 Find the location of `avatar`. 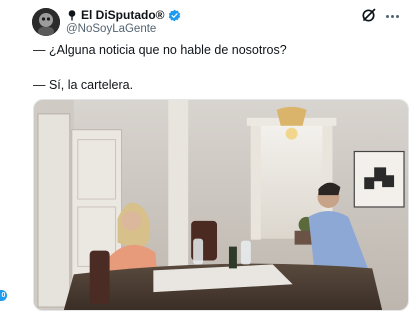

avatar is located at coordinates (46, 22).